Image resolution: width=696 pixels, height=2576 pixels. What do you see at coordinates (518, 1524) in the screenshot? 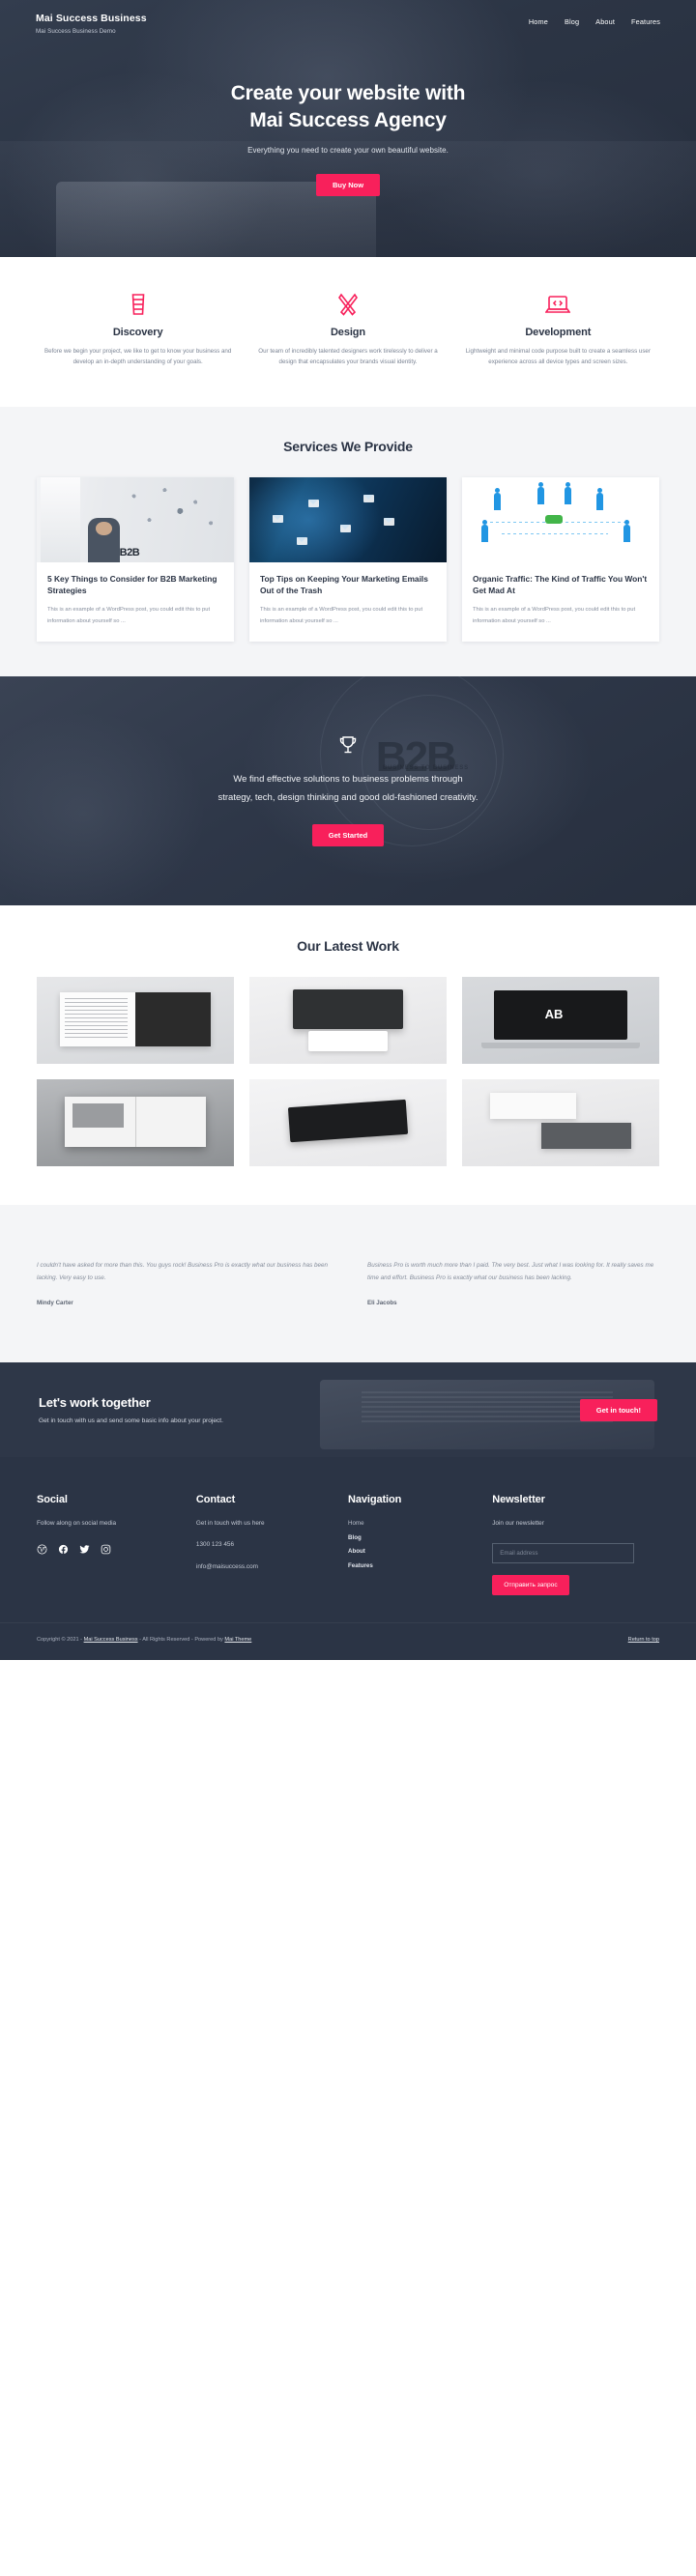
I see `footer-newsletter-text: Join our newsletter` at bounding box center [518, 1524].